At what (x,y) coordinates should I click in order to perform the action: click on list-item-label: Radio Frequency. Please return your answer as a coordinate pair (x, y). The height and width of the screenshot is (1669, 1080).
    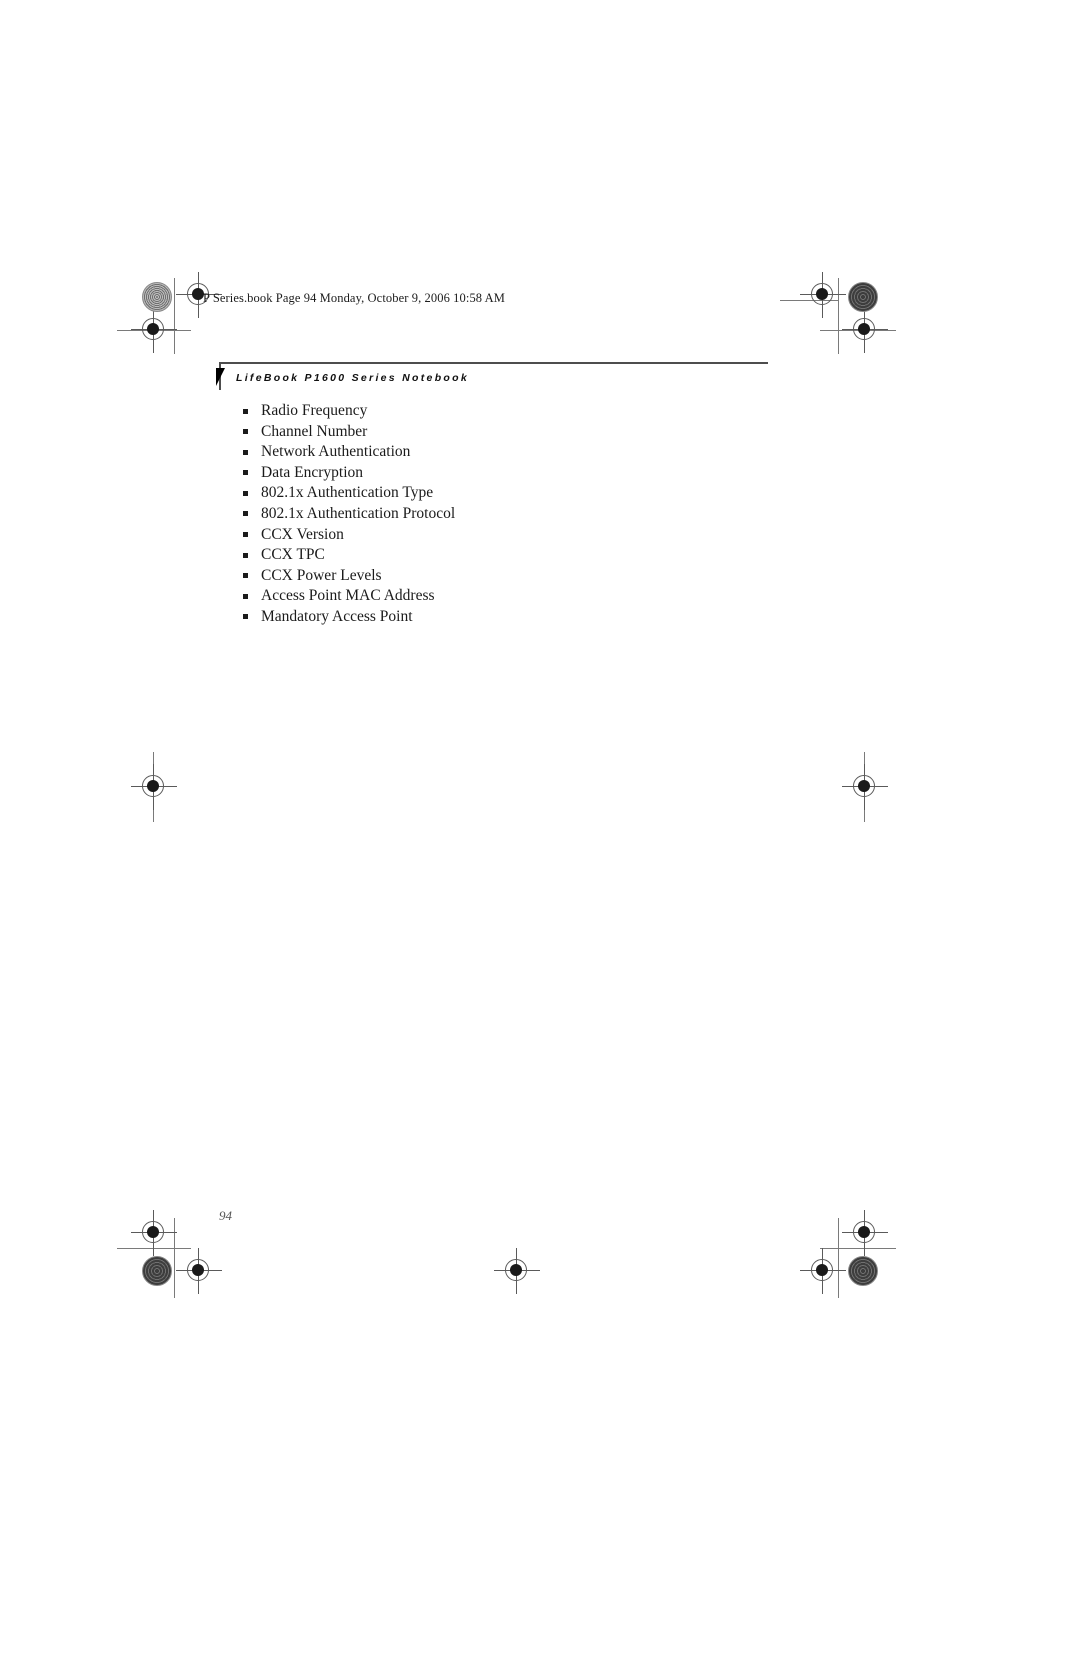
    Looking at the image, I should click on (314, 410).